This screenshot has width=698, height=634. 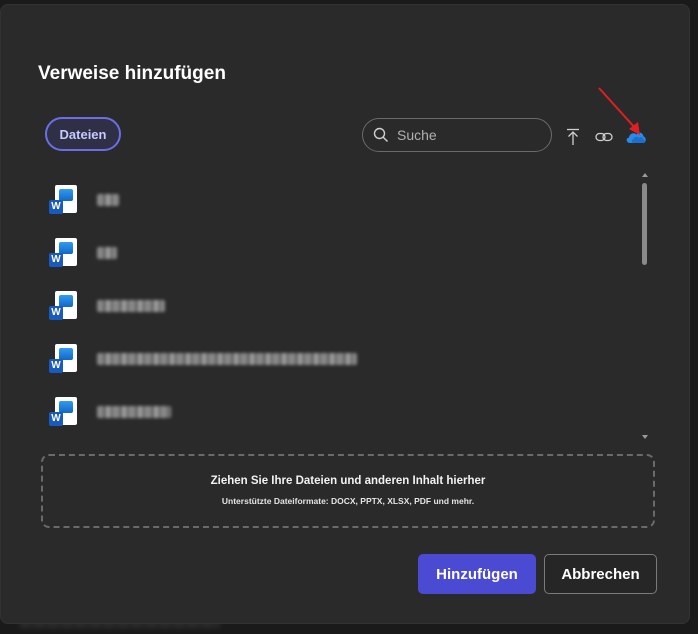 What do you see at coordinates (644, 224) in the screenshot?
I see `scroll-thumb` at bounding box center [644, 224].